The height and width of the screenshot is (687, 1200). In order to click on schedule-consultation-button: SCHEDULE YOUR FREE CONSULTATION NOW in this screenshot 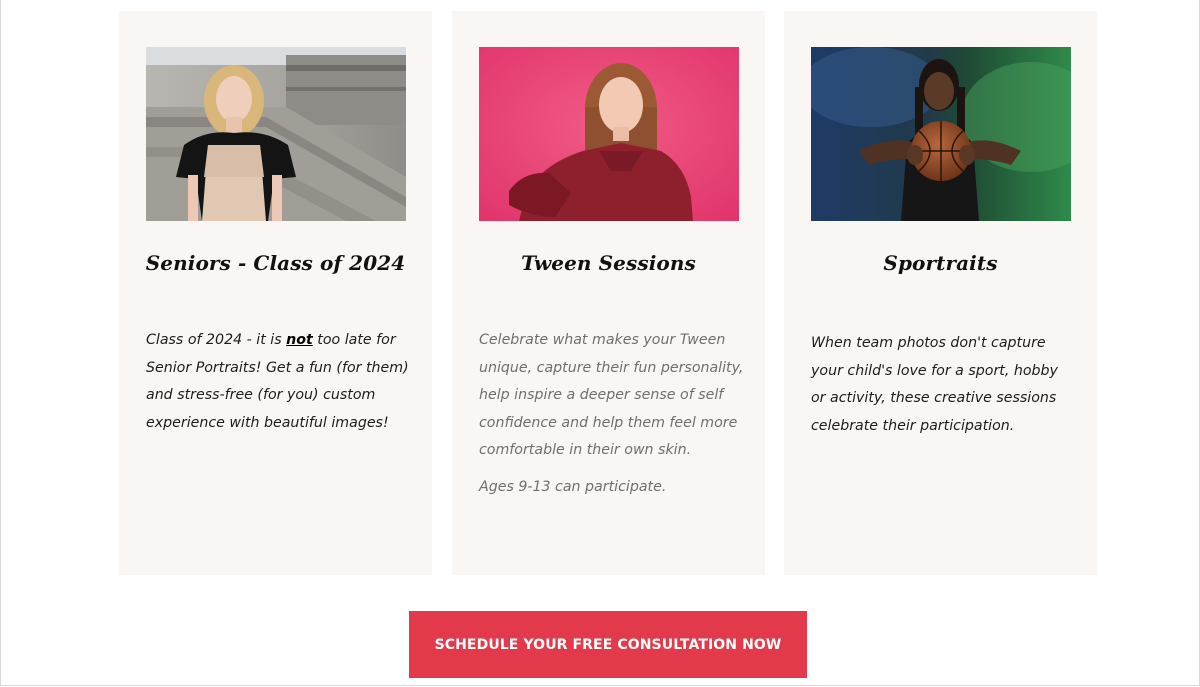, I will do `click(608, 644)`.